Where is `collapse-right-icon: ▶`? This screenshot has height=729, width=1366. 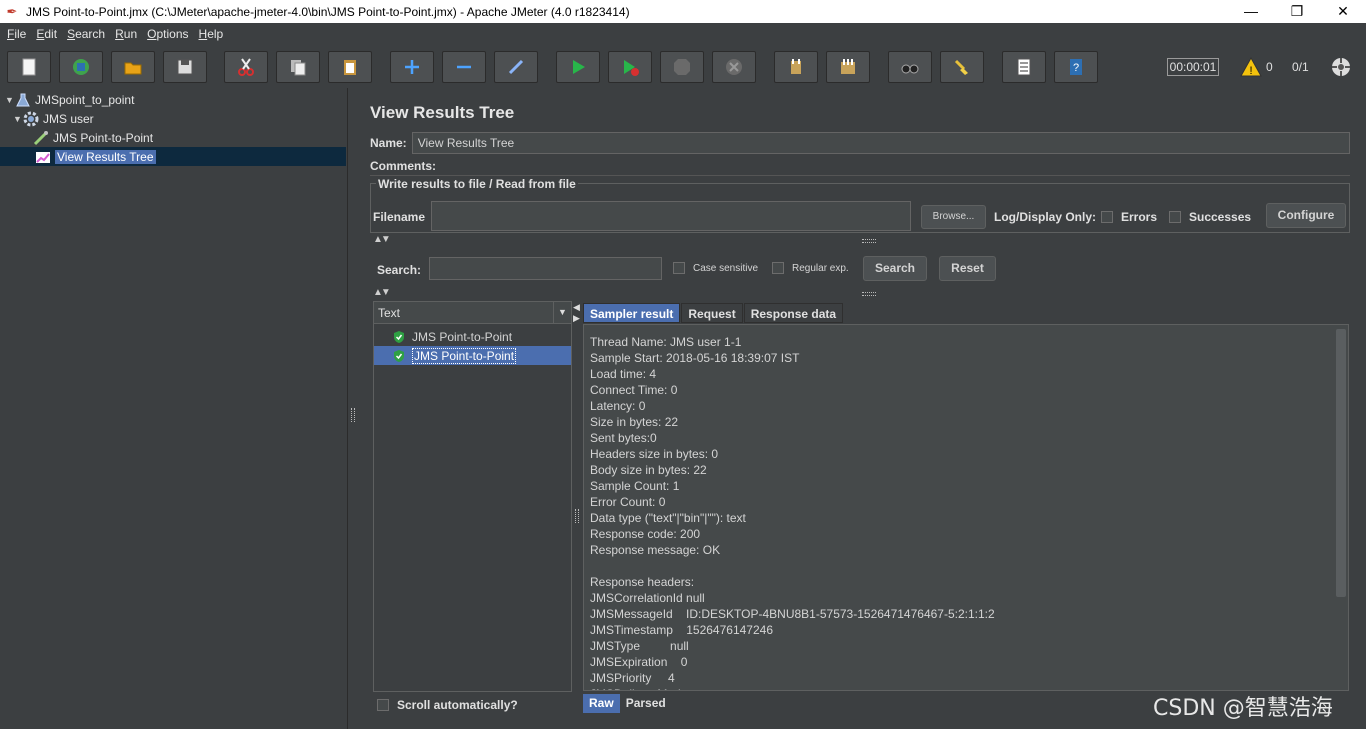 collapse-right-icon: ▶ is located at coordinates (576, 318).